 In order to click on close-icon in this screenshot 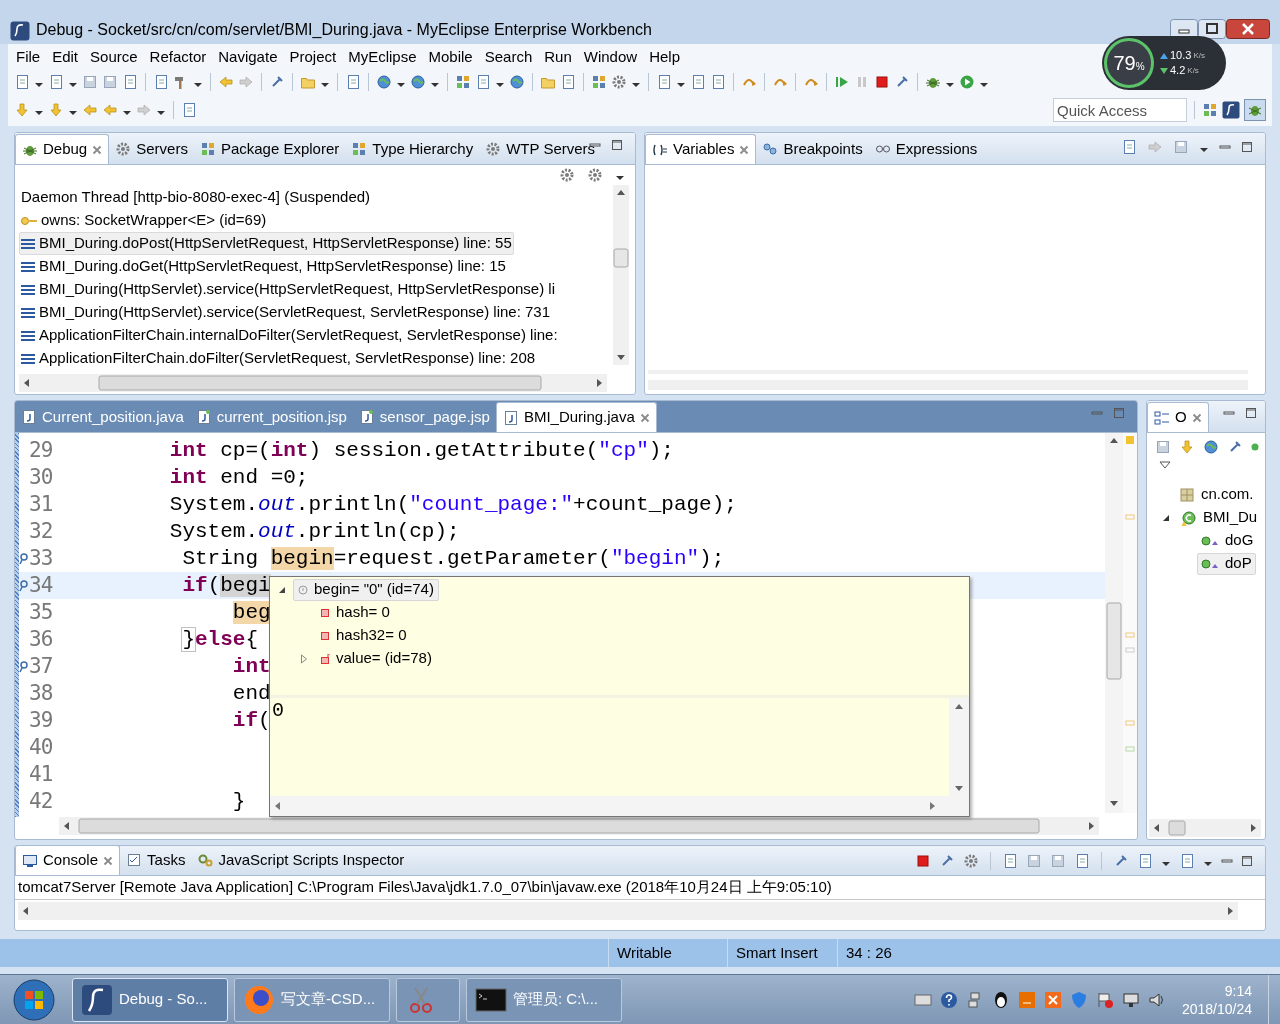, I will do `click(1248, 29)`.